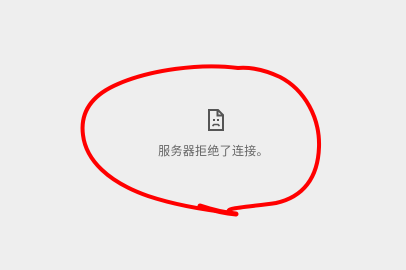 Image resolution: width=406 pixels, height=270 pixels. Describe the element at coordinates (213, 151) in the screenshot. I see `error-message: 服务器拒绝了连接。` at that location.